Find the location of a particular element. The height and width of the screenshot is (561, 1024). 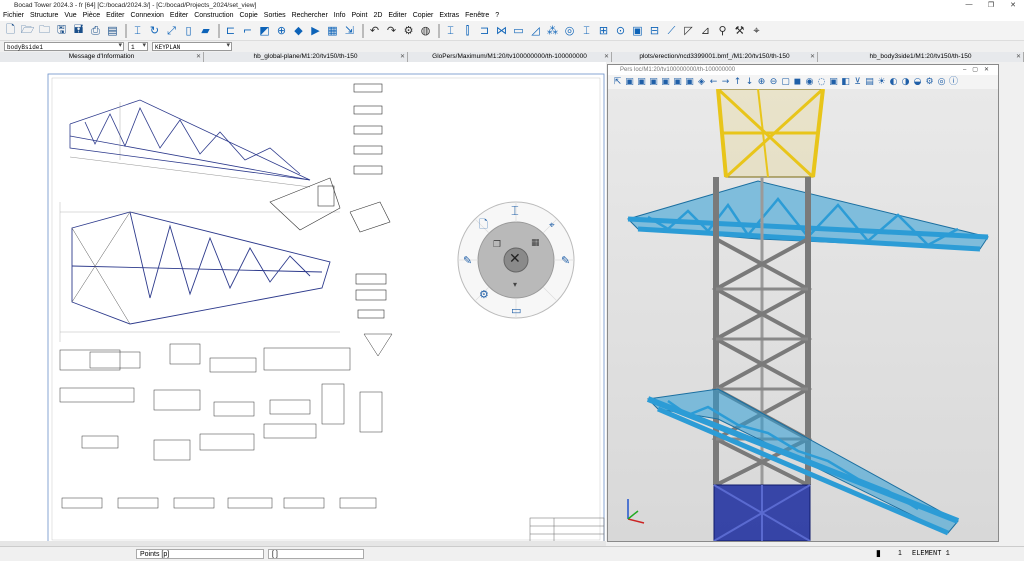

undo-icon: ↶ is located at coordinates (374, 30).